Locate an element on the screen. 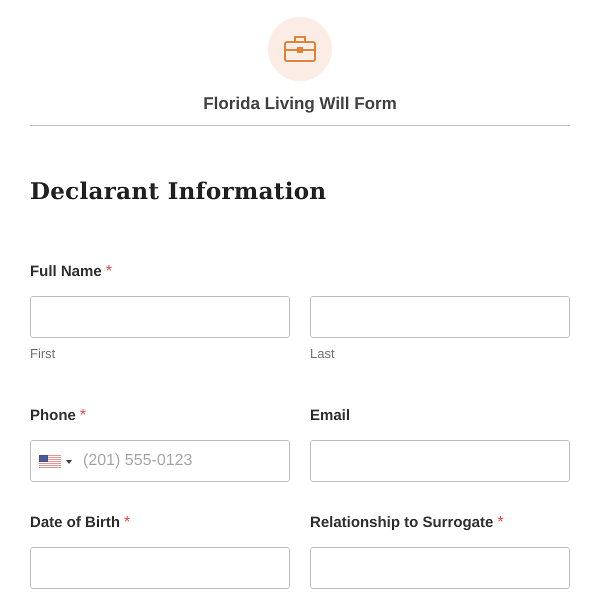 This screenshot has height=600, width=600. field-label: Email is located at coordinates (330, 416).